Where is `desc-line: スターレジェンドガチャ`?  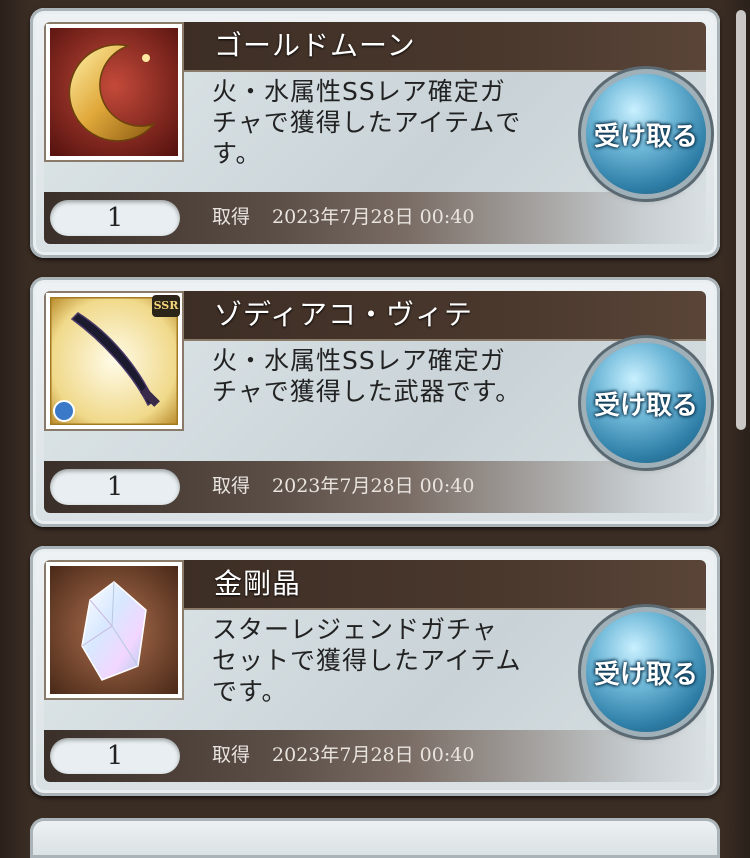 desc-line: スターレジェンドガチャ is located at coordinates (355, 629).